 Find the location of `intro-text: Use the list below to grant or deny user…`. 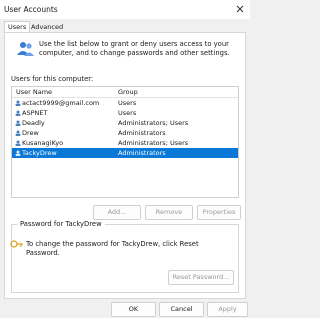

intro-text: Use the list below to grant or deny user… is located at coordinates (134, 48).